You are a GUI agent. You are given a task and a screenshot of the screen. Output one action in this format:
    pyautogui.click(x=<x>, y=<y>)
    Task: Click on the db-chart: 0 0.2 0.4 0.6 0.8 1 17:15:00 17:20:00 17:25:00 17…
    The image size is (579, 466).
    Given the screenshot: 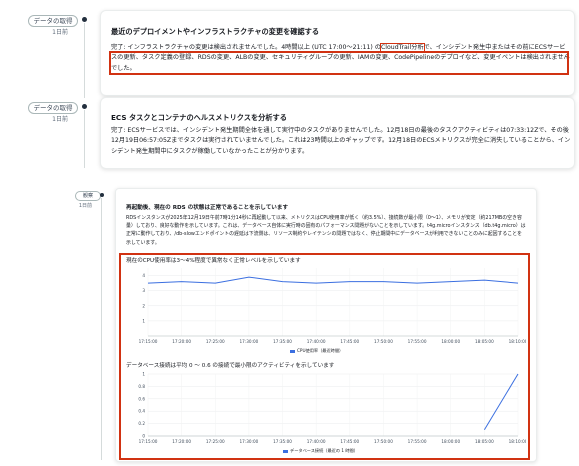 What is the action you would take?
    pyautogui.click(x=332, y=408)
    